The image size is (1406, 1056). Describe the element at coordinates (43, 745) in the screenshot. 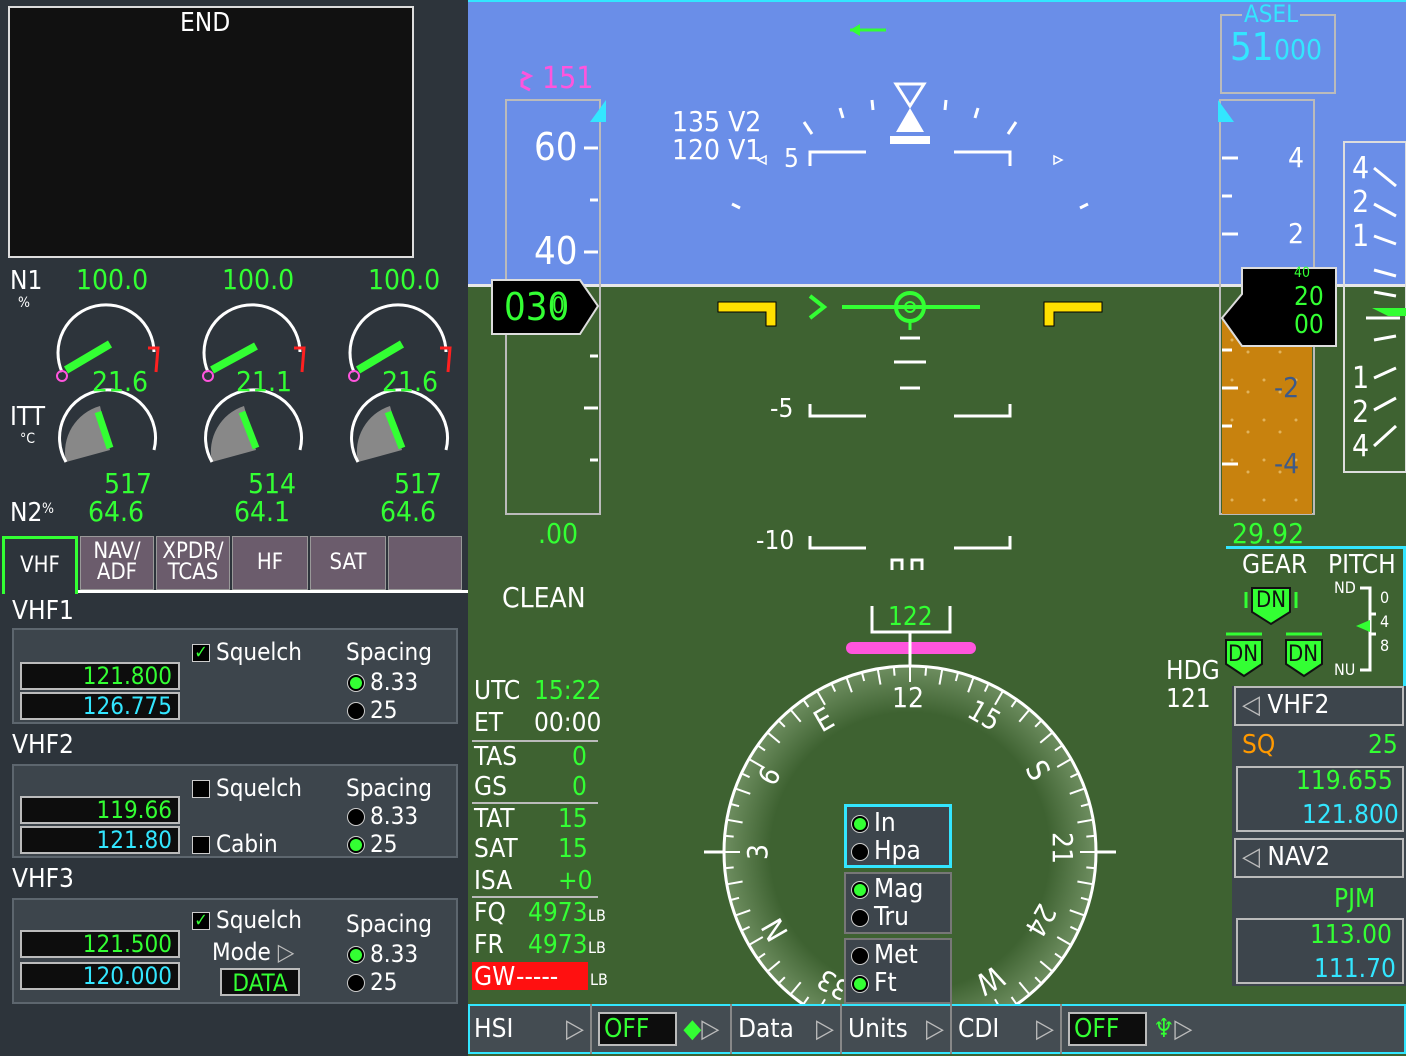

I see `vhf2-title: VHF2` at that location.